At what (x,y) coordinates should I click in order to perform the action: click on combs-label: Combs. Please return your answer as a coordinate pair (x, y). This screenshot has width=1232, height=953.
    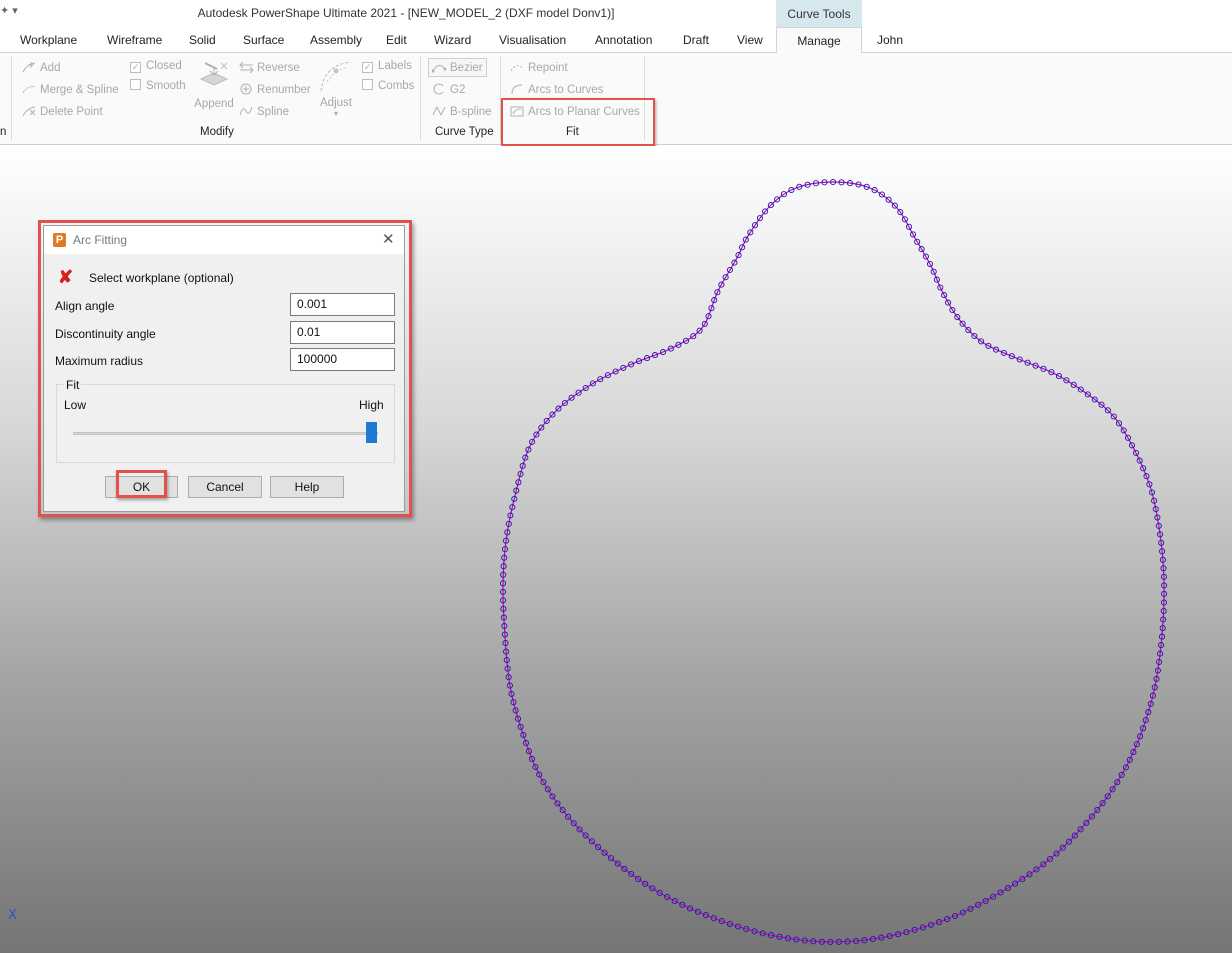
    Looking at the image, I should click on (396, 86).